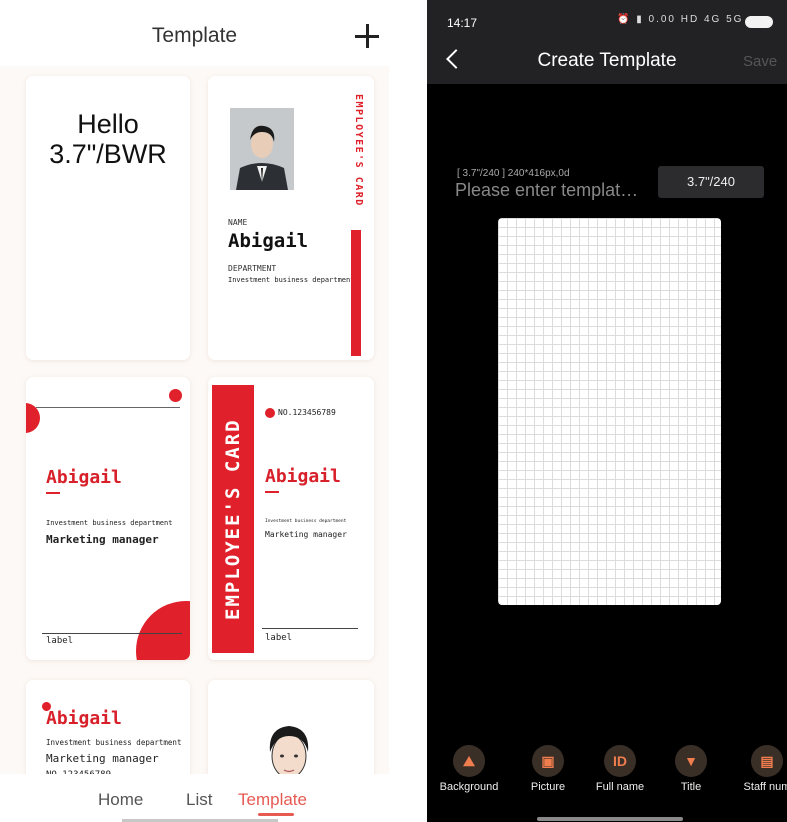 This screenshot has width=787, height=822. What do you see at coordinates (462, 23) in the screenshot?
I see `status-time: 14:17` at bounding box center [462, 23].